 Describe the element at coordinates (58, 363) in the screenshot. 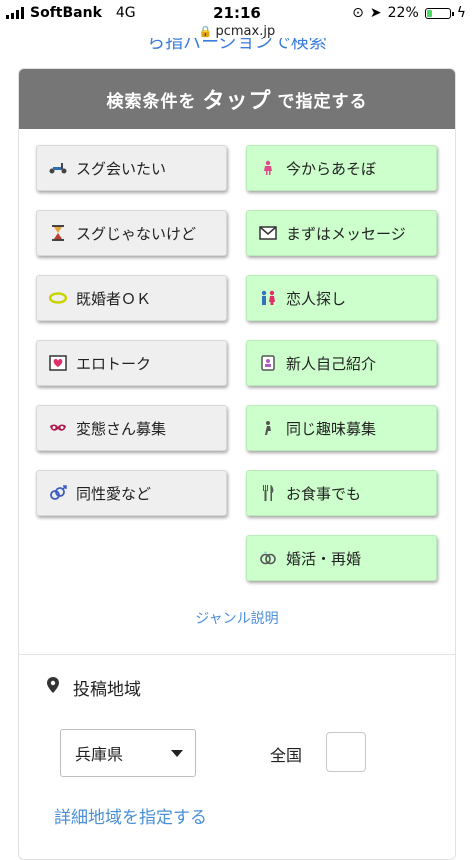

I see `heart-letter-icon` at that location.